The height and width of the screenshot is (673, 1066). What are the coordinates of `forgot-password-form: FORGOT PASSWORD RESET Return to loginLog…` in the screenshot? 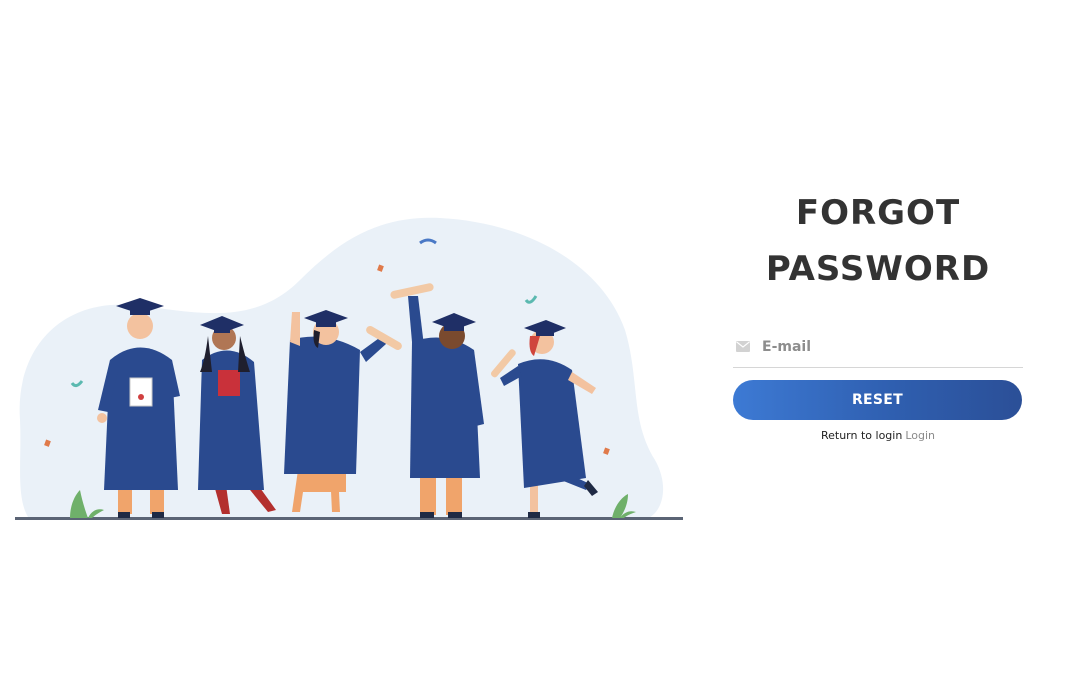 It's located at (878, 313).